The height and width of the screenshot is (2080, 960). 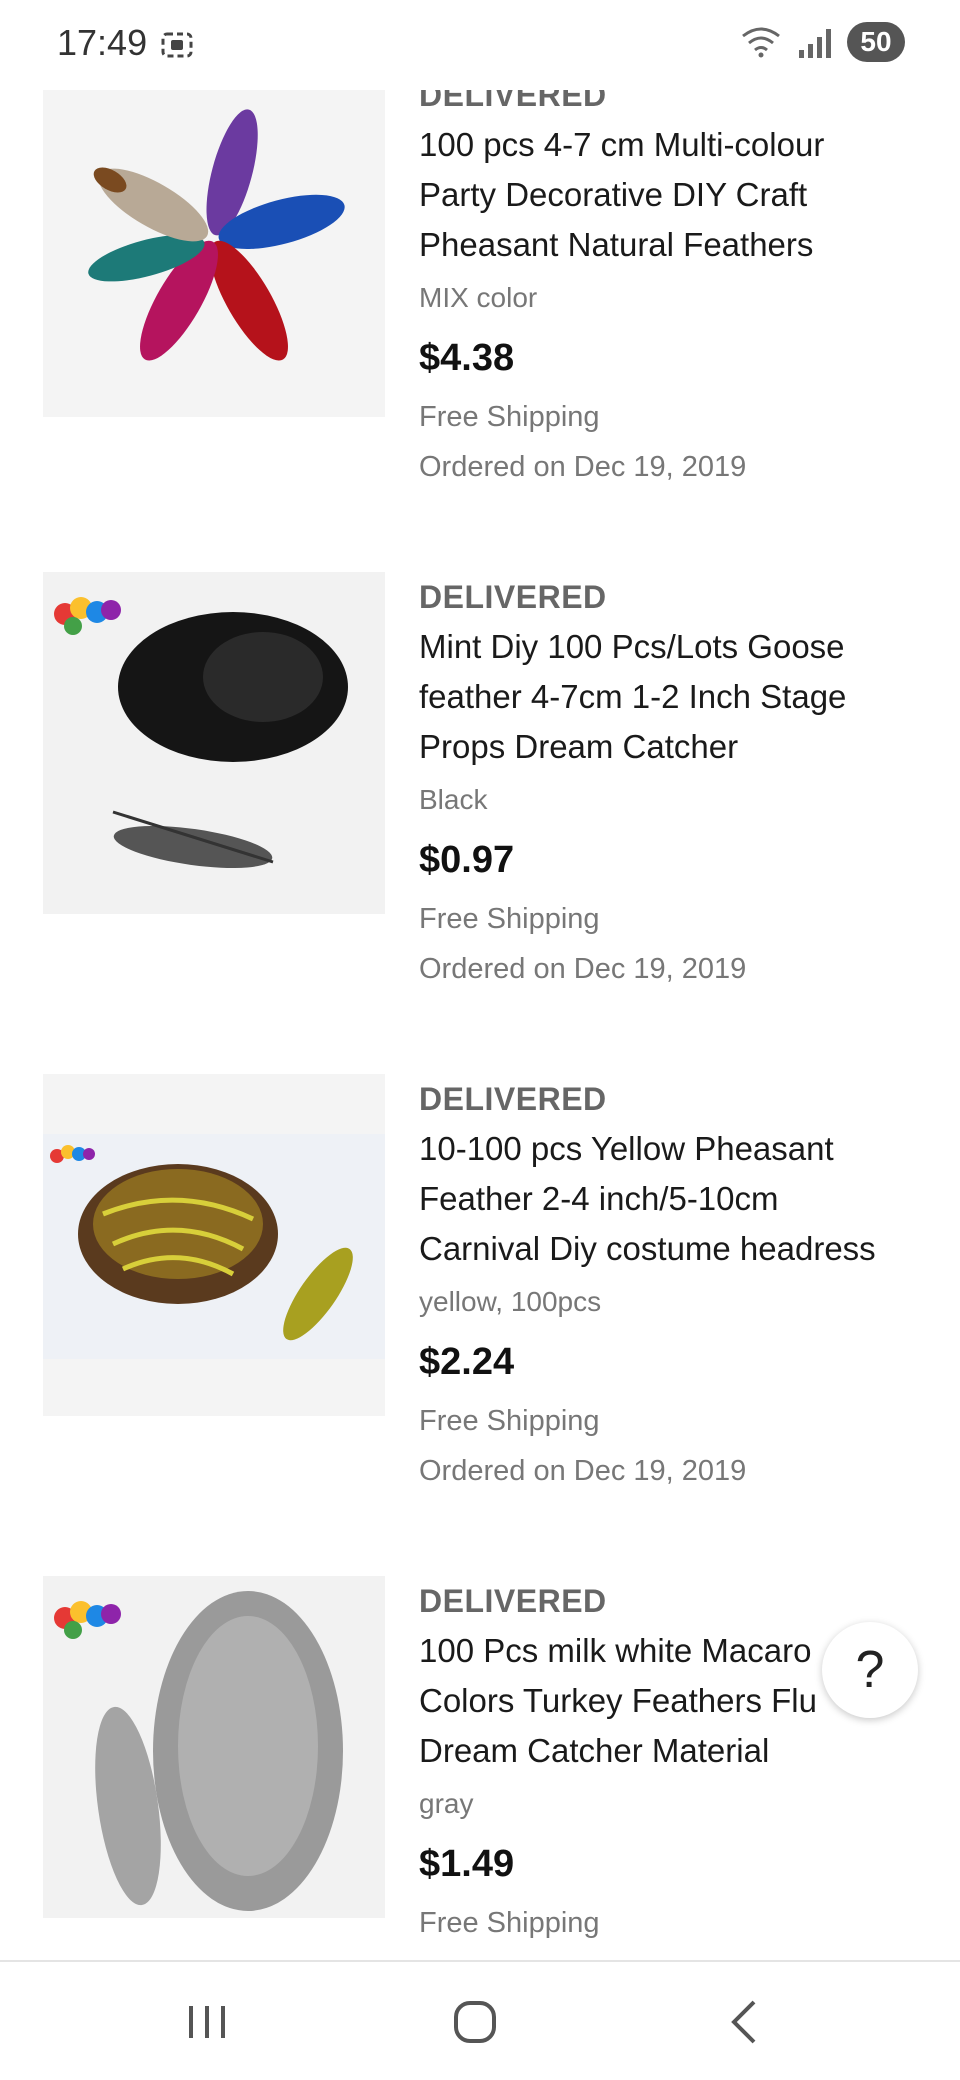 I want to click on product-title-line: Party Decorative DIY Craft, so click(x=669, y=195).